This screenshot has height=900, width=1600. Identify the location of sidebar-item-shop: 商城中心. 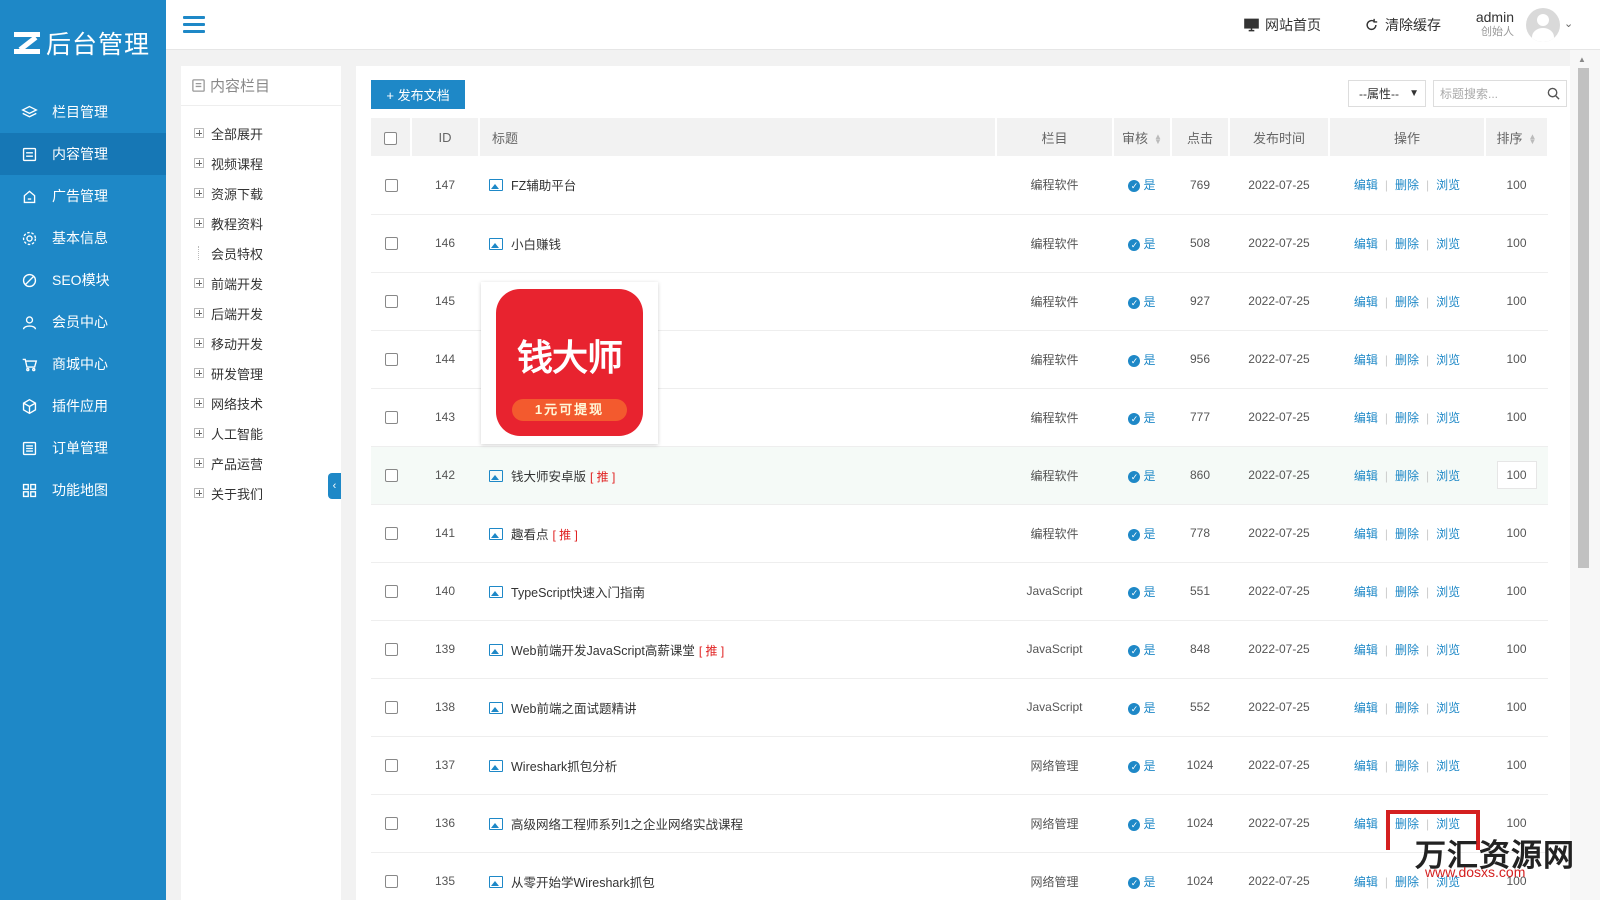
(83, 364).